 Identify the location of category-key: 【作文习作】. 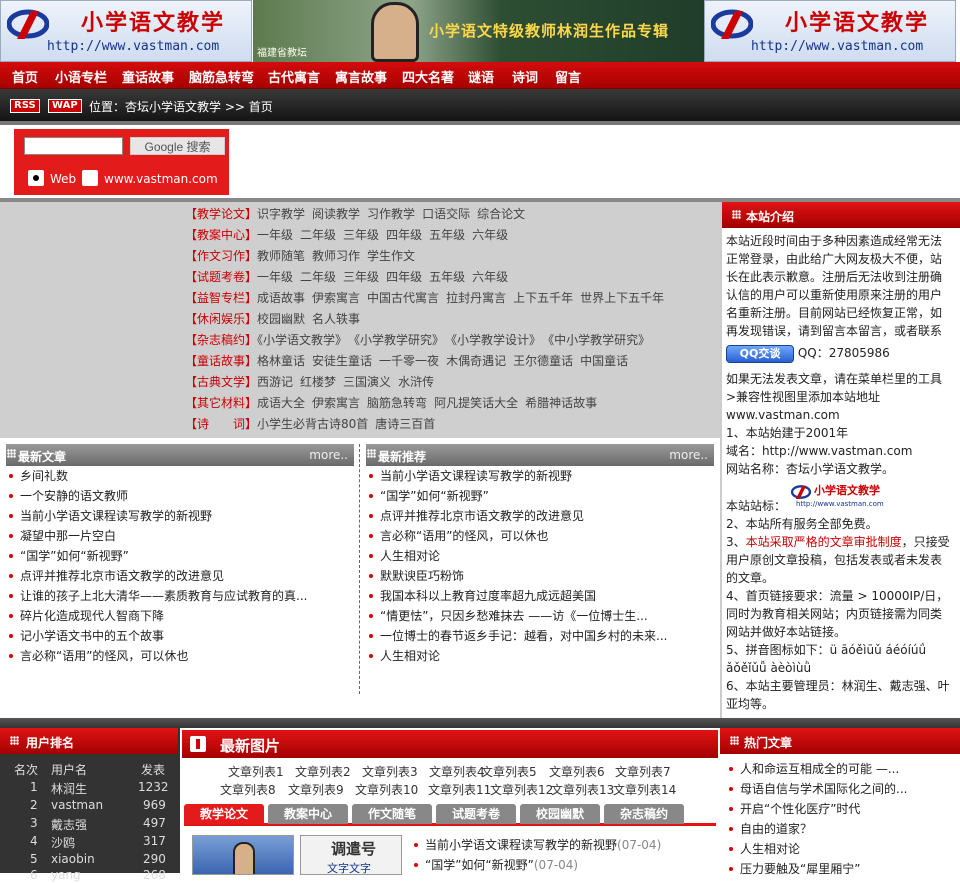
(221, 256).